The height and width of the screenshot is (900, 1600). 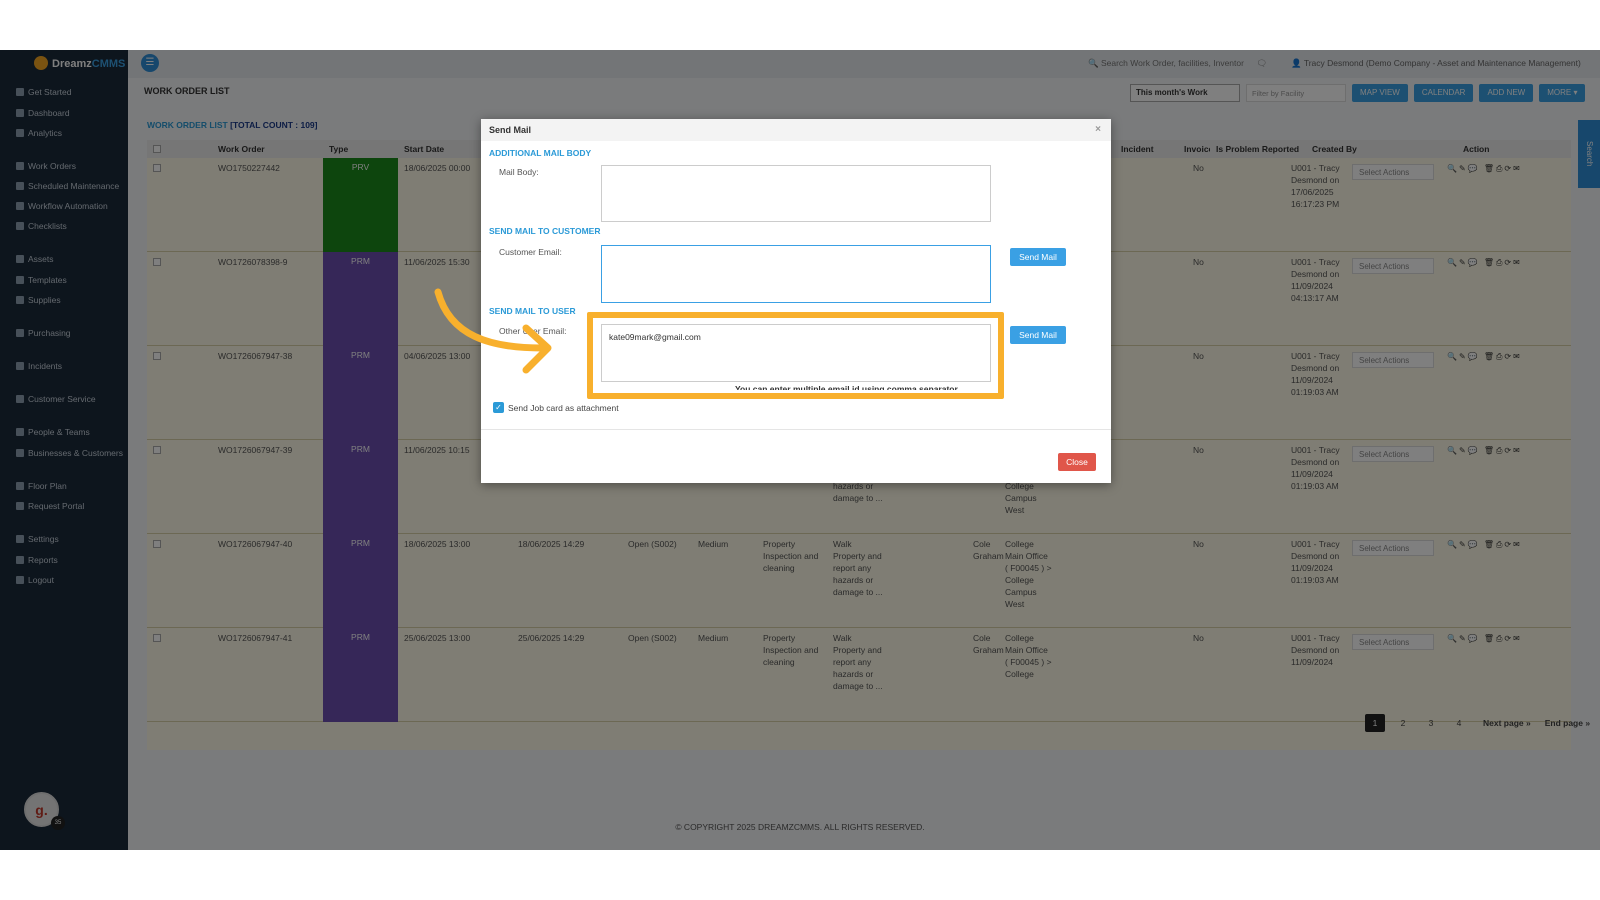 What do you see at coordinates (493, 331) in the screenshot?
I see `arrow-icon` at bounding box center [493, 331].